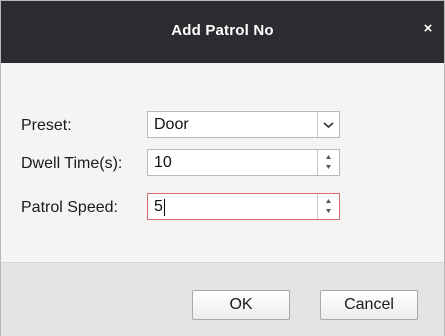 The height and width of the screenshot is (336, 445). Describe the element at coordinates (243, 162) in the screenshot. I see `dwell-time-input: 10` at that location.